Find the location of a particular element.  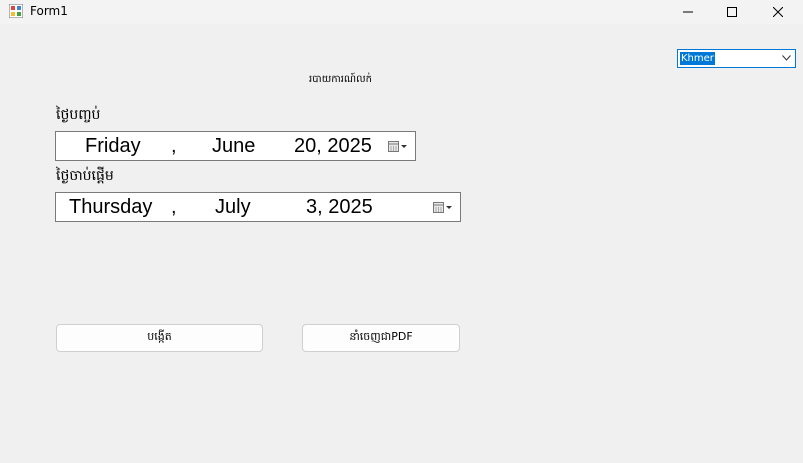

start-date-comma: , is located at coordinates (174, 146).